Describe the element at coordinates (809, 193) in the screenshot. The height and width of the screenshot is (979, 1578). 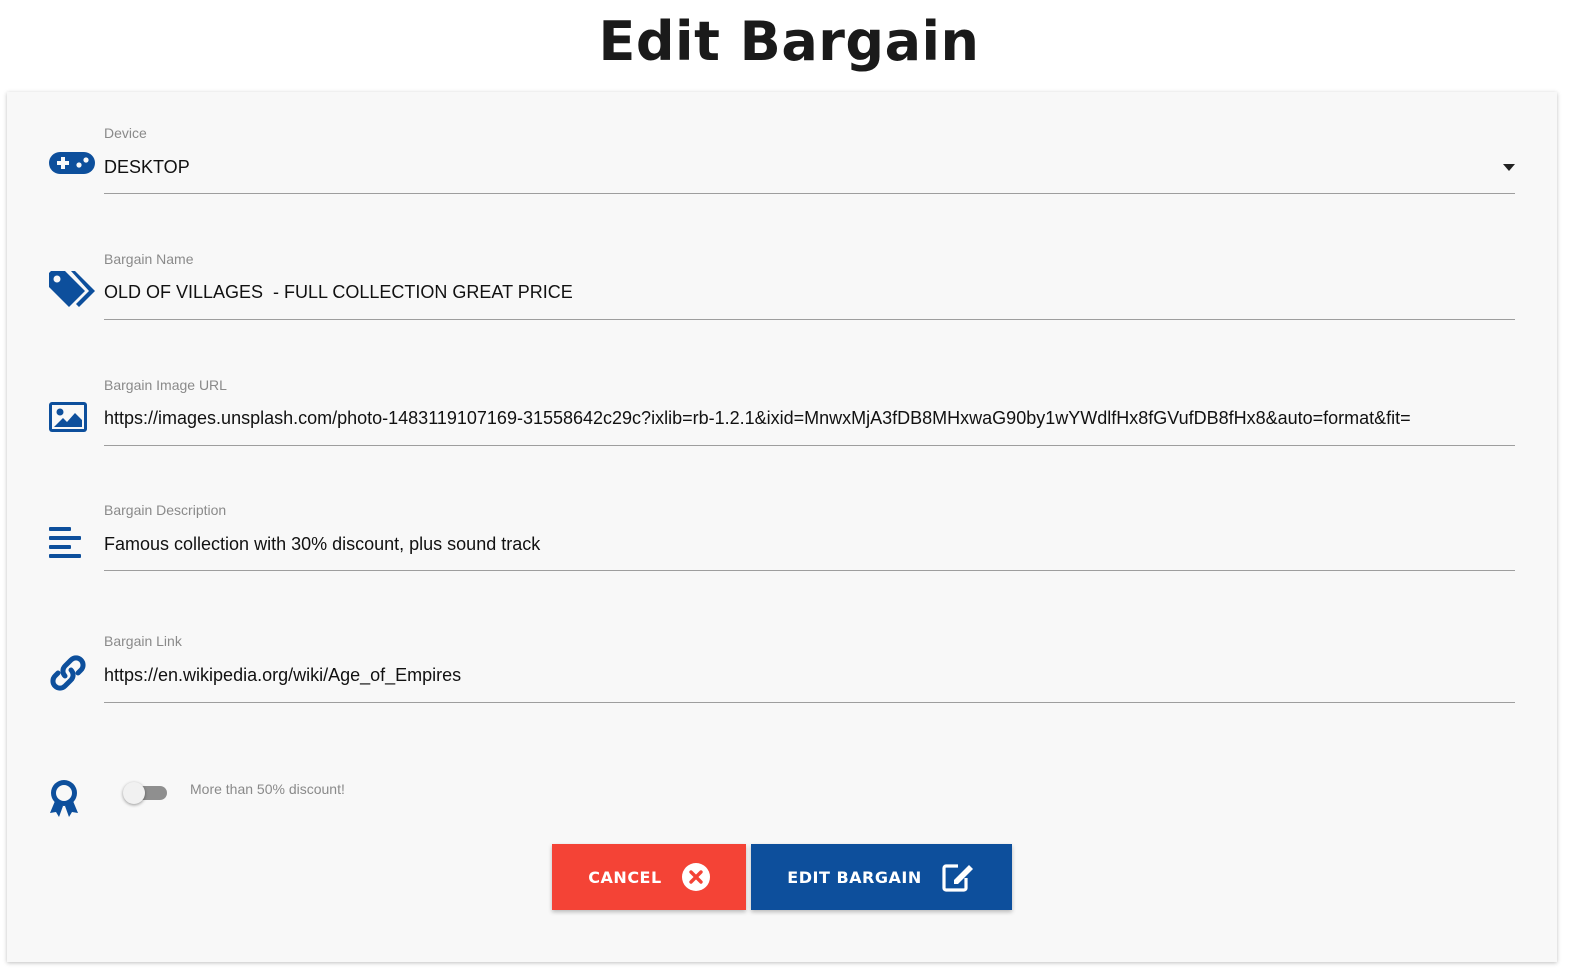
I see `device-underline` at that location.